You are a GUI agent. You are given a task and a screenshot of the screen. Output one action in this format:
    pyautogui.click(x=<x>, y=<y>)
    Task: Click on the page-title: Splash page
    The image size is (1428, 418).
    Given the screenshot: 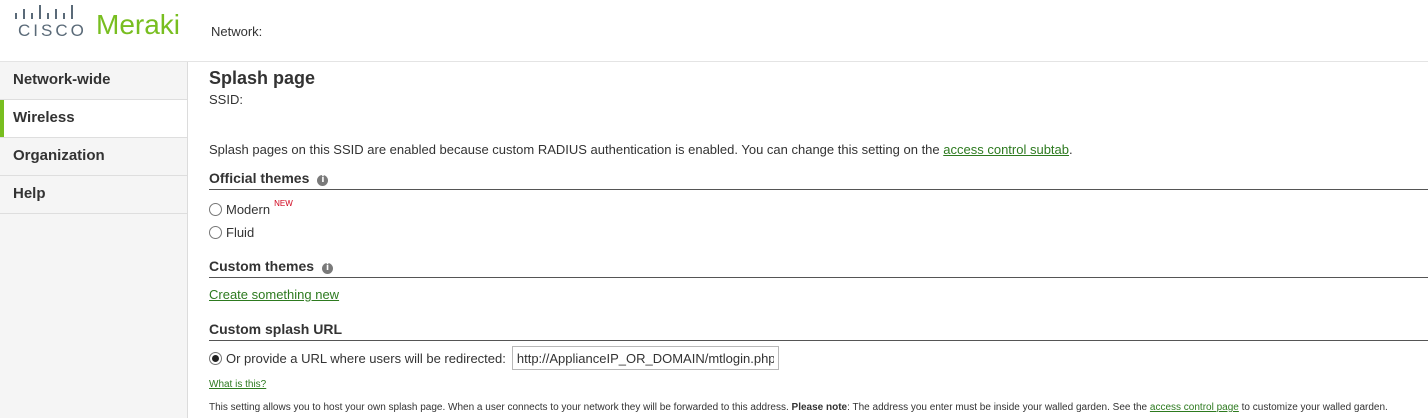 What is the action you would take?
    pyautogui.click(x=262, y=78)
    